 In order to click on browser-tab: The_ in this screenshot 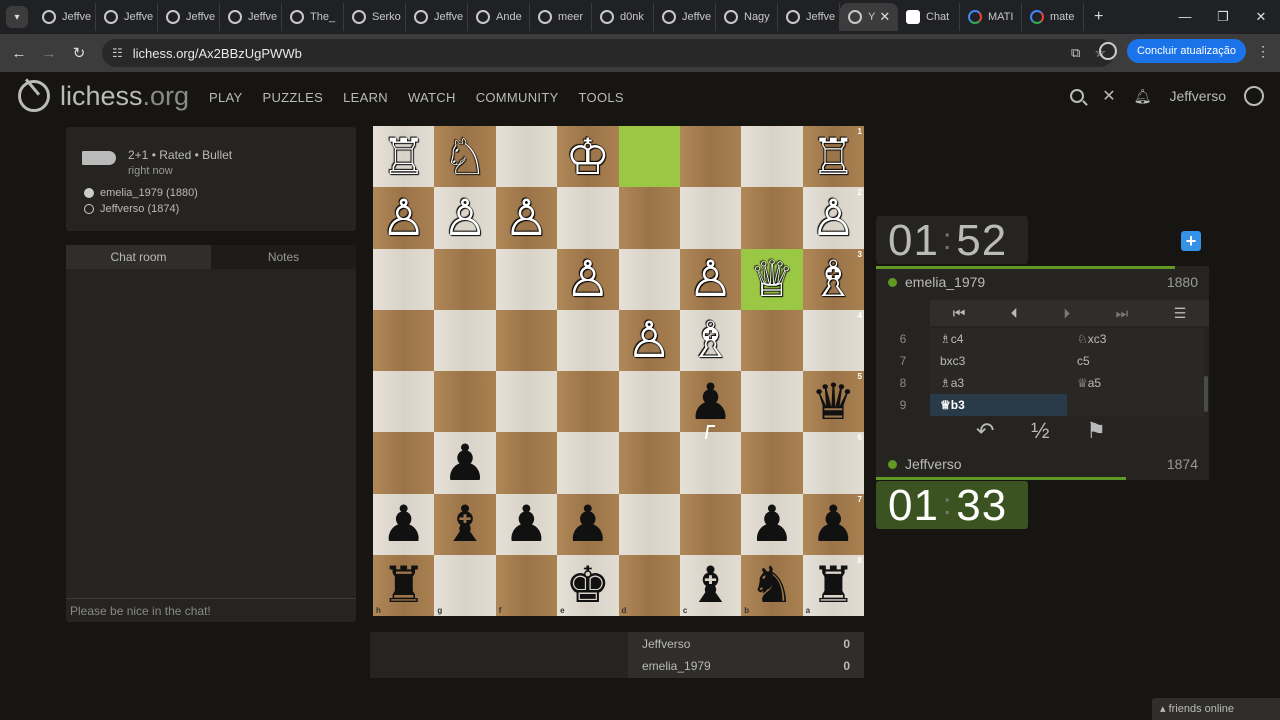, I will do `click(313, 17)`.